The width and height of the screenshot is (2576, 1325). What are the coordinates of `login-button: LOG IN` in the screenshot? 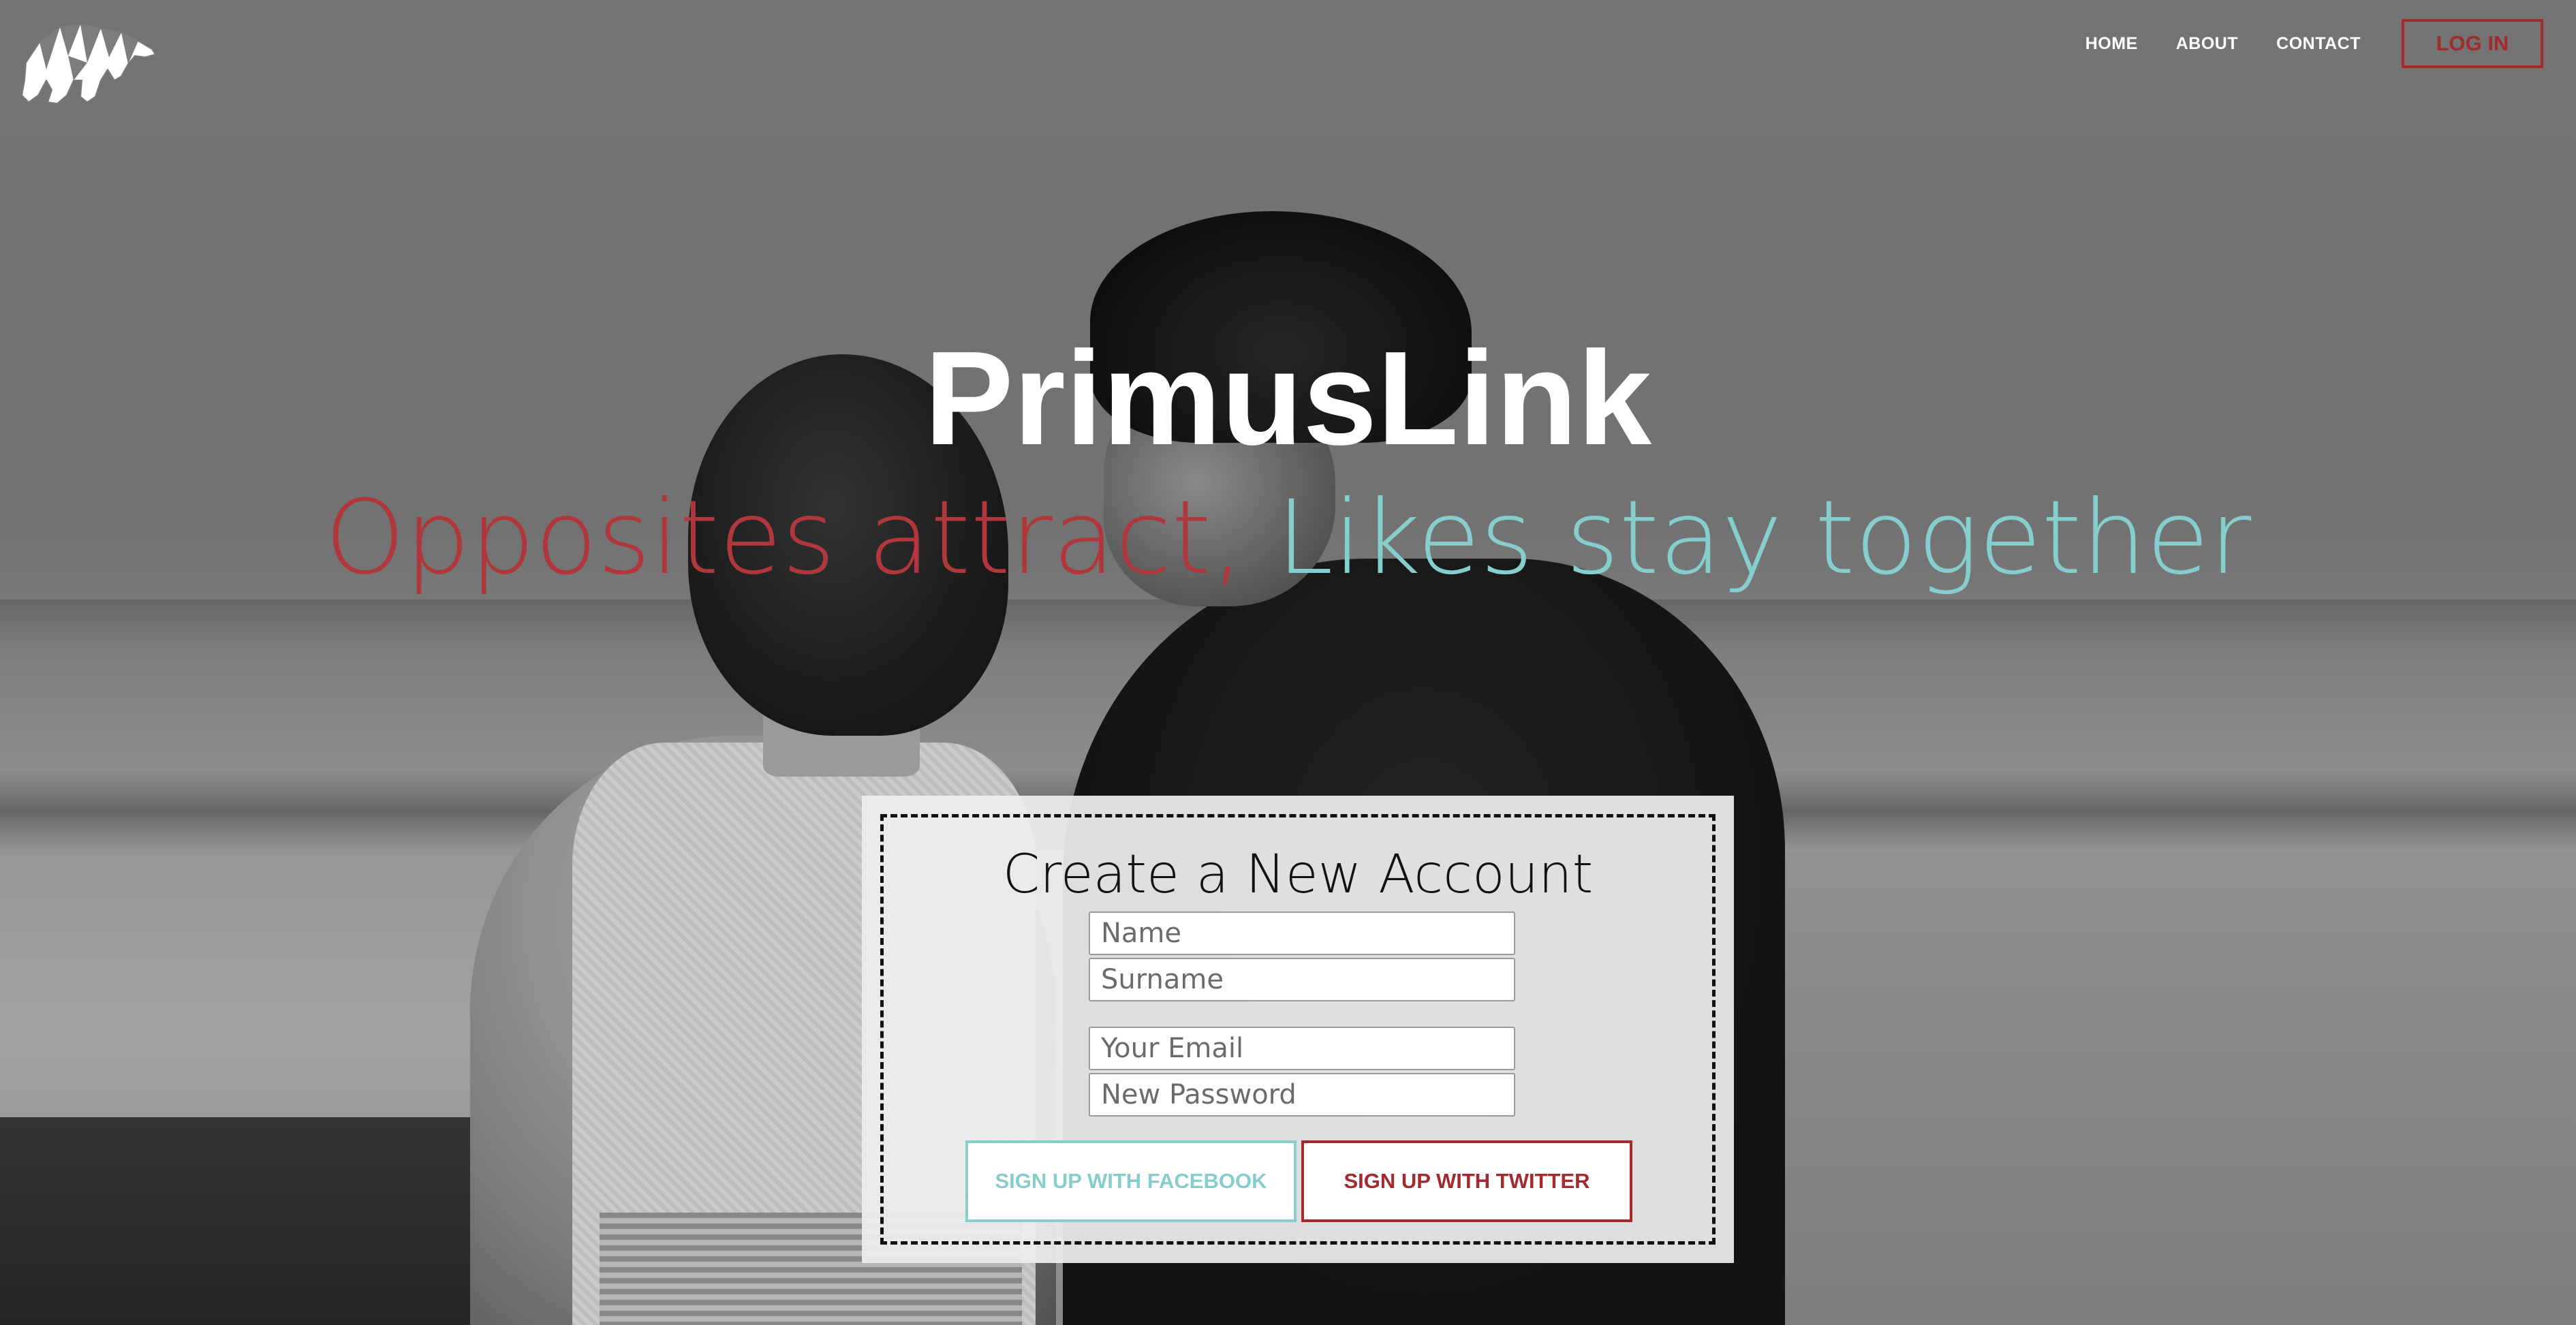 It's located at (2472, 43).